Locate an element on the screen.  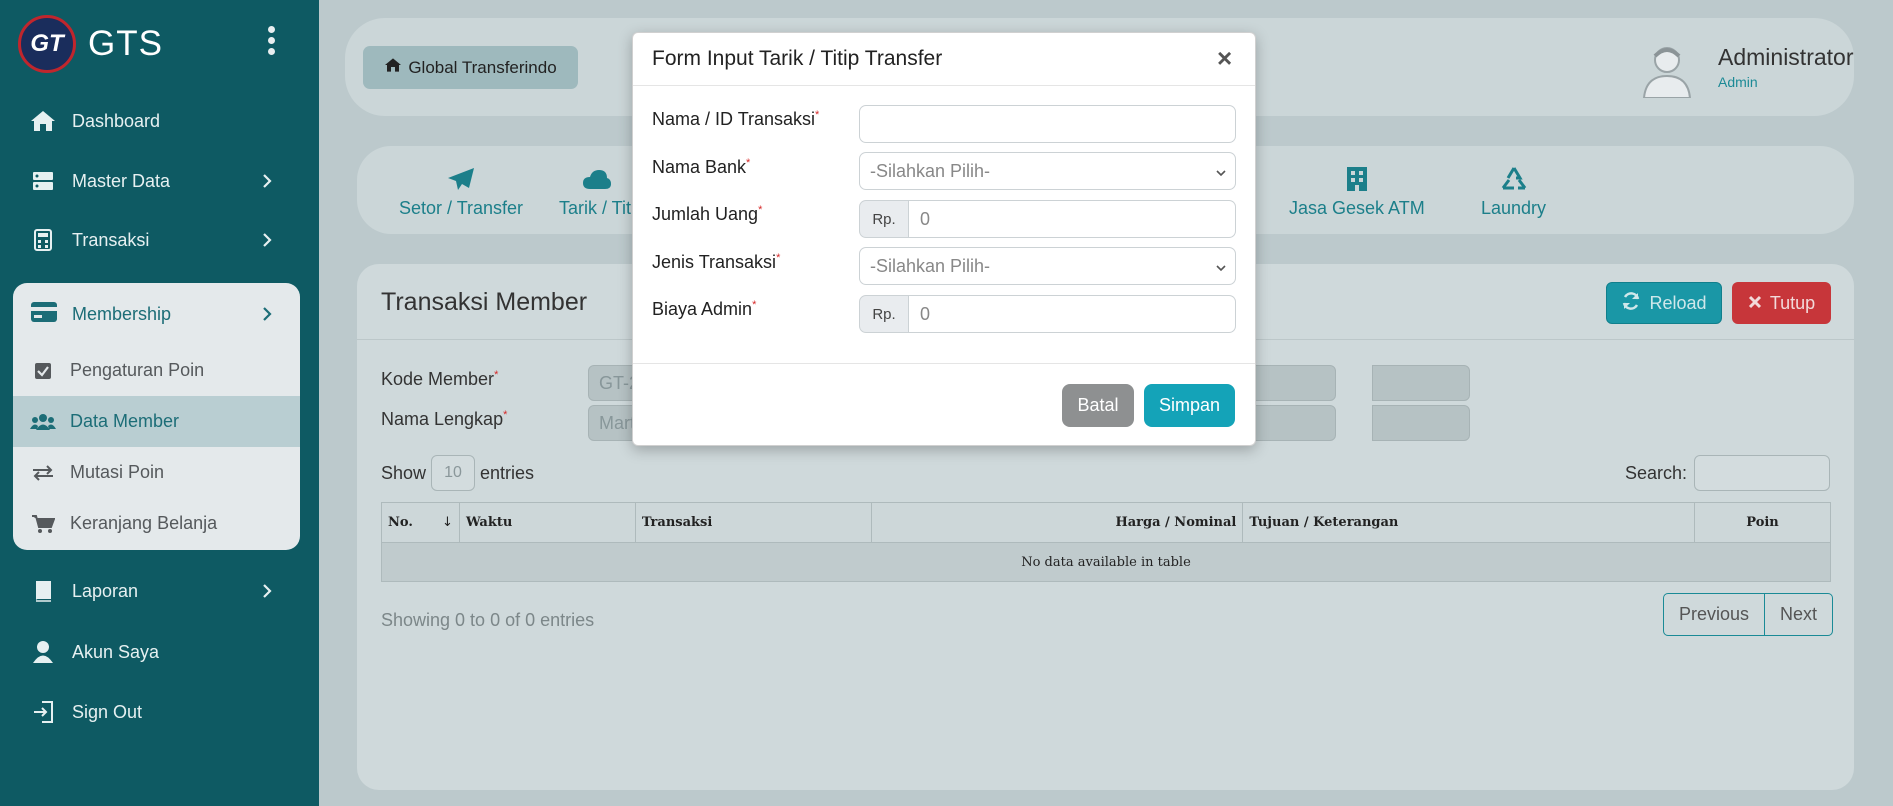
sidebar-item-dashboard: Dashboard is located at coordinates (159, 121).